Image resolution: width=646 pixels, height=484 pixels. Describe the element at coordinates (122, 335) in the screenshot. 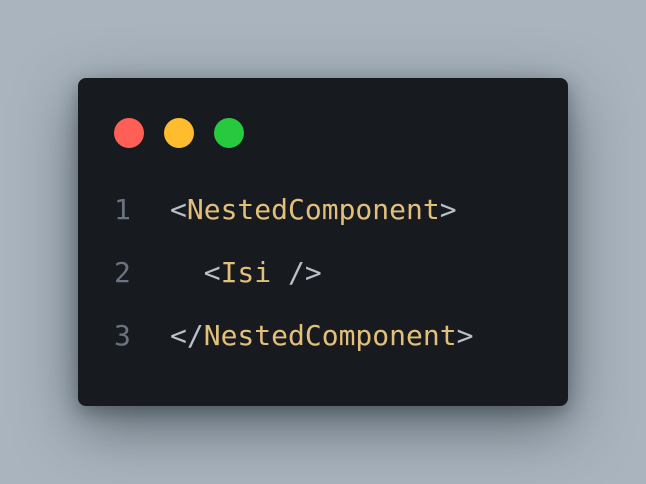

I see `line-number: 3` at that location.